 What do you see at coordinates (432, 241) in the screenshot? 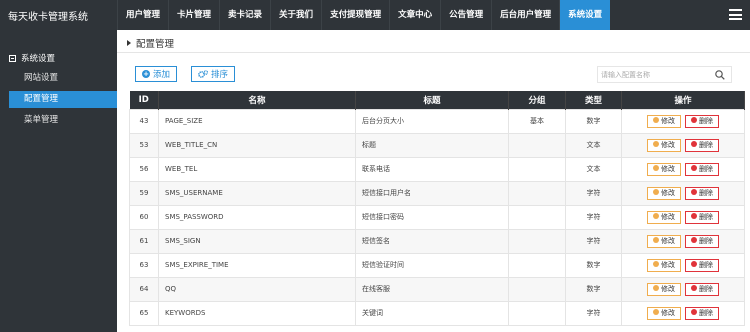
I see `cell-title: 短信签名` at bounding box center [432, 241].